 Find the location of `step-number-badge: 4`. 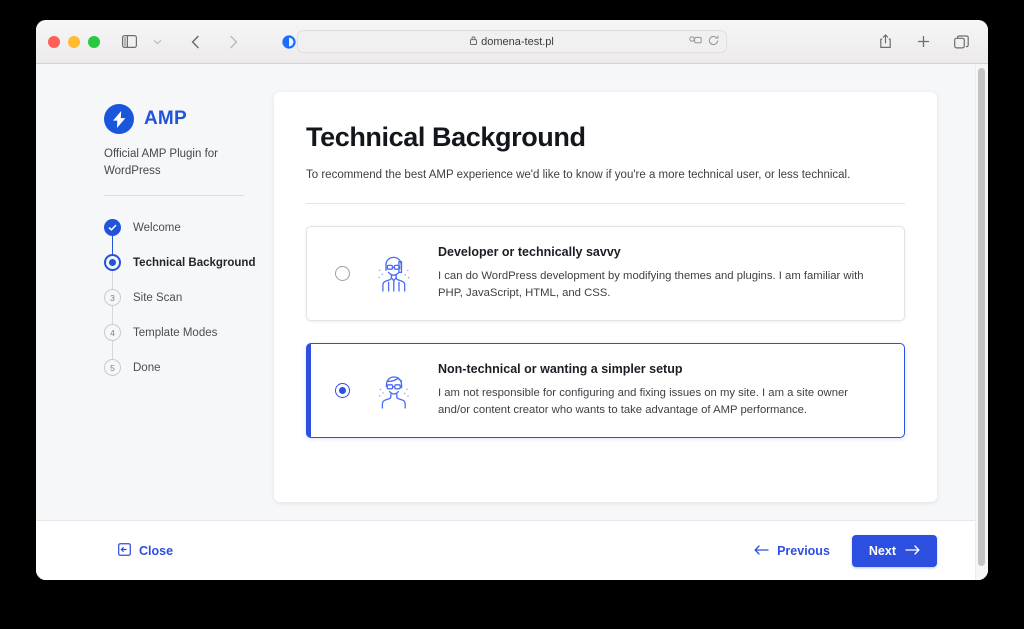

step-number-badge: 4 is located at coordinates (112, 333).